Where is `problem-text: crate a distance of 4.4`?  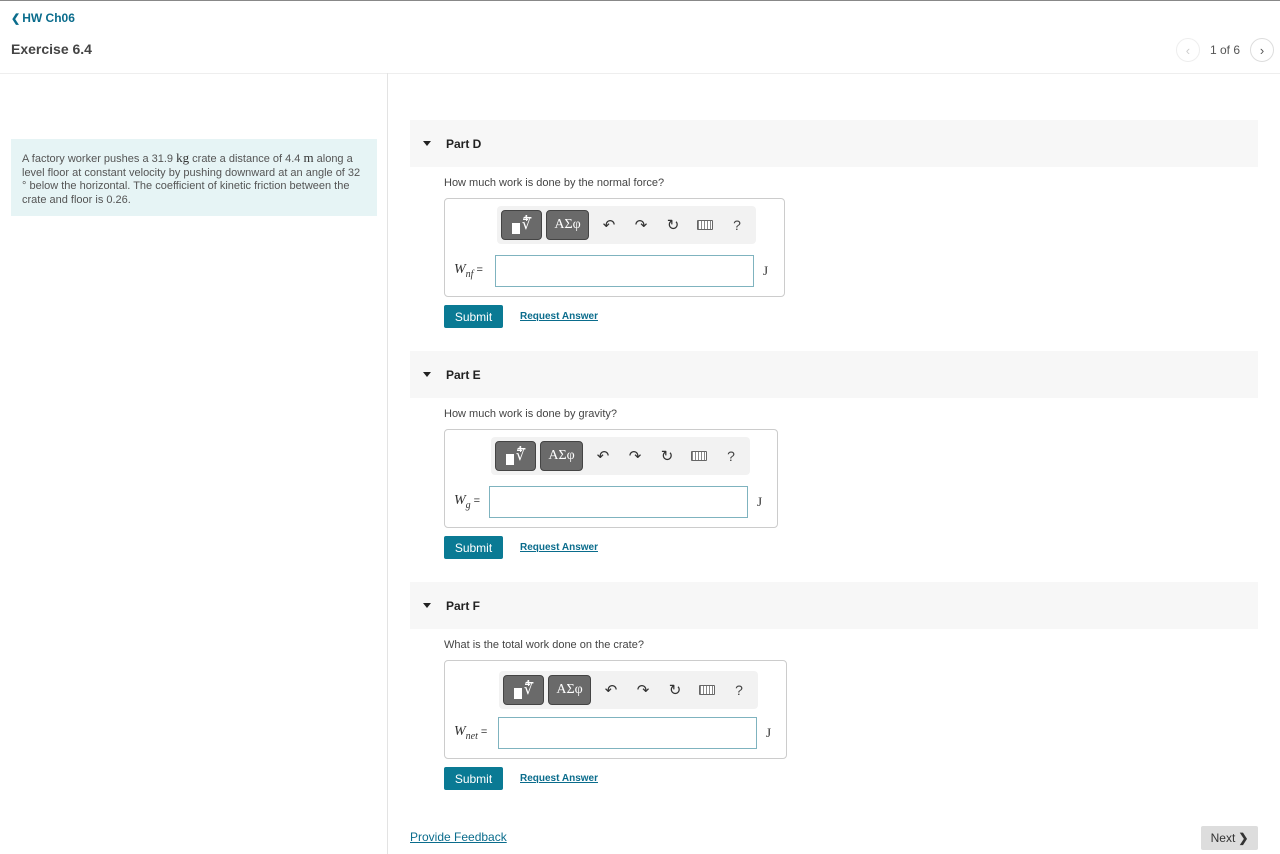
problem-text: crate a distance of 4.4 is located at coordinates (246, 159).